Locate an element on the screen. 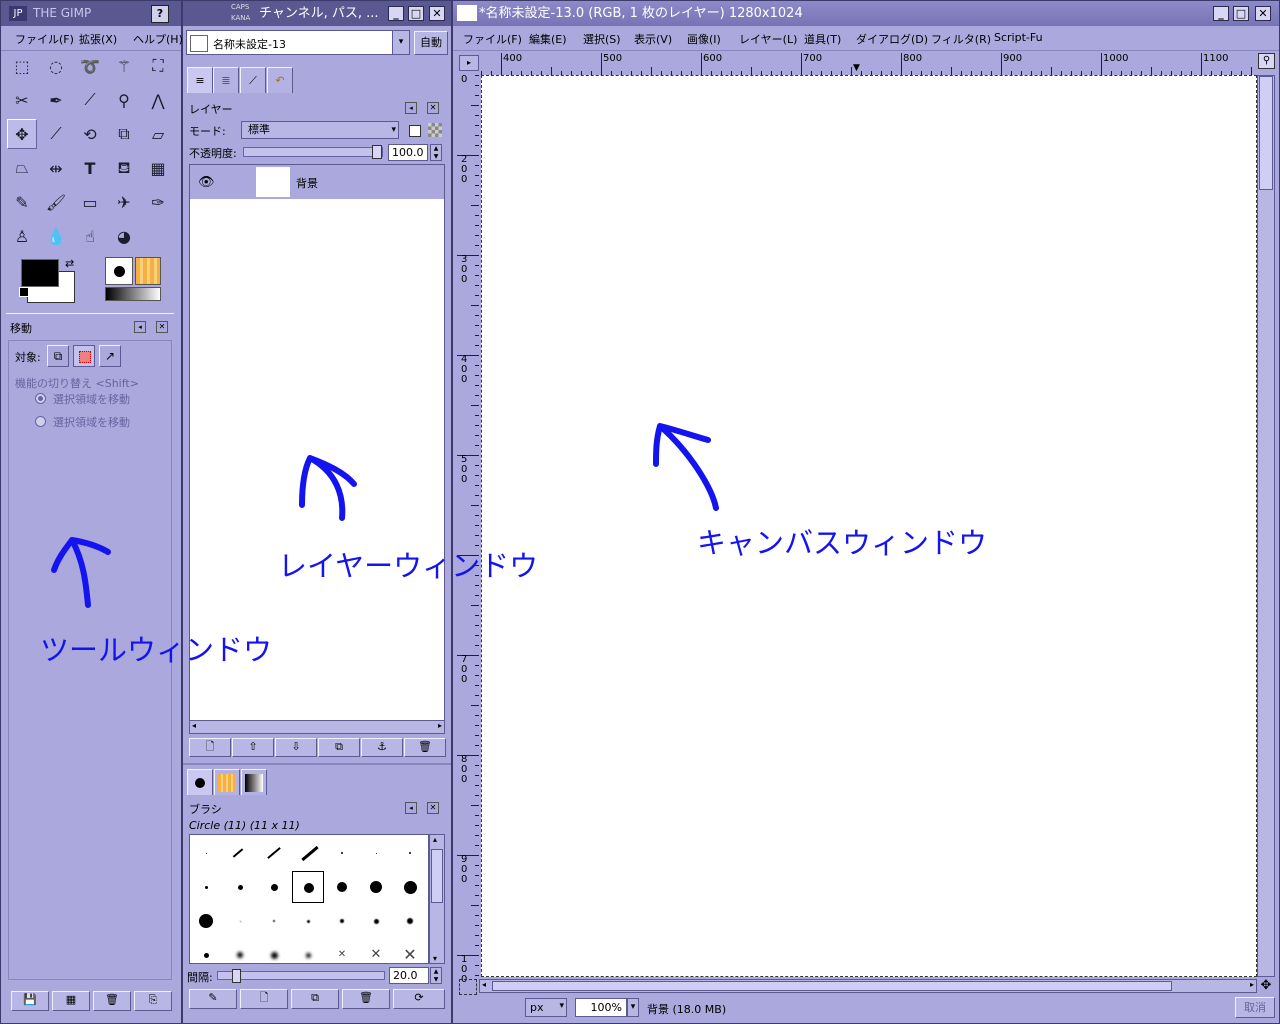 This screenshot has width=1280, height=1024. layers-panel-close-icon: ✕ is located at coordinates (433, 108).